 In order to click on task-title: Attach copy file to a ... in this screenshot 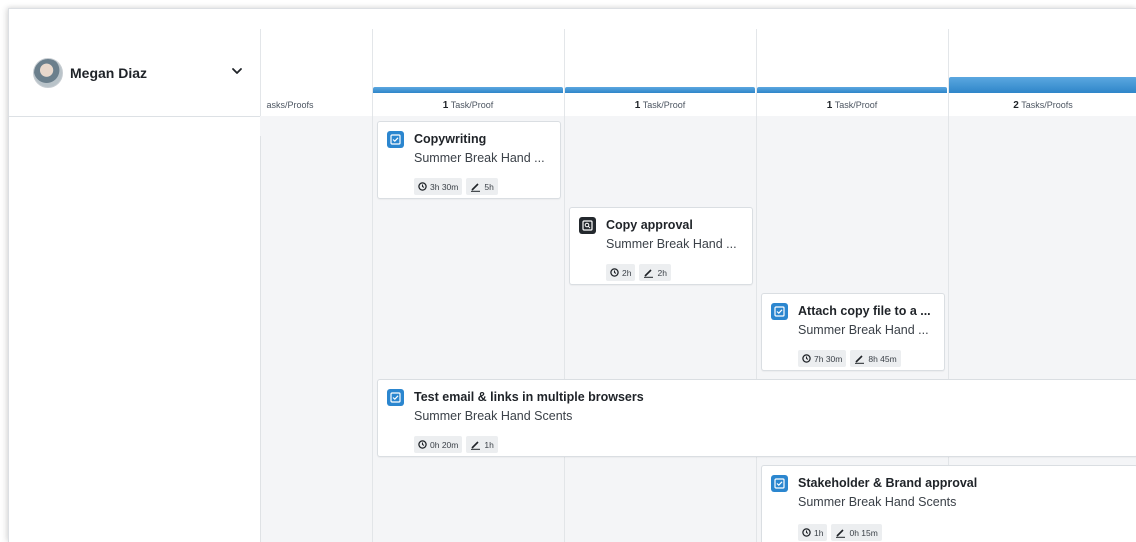, I will do `click(864, 311)`.